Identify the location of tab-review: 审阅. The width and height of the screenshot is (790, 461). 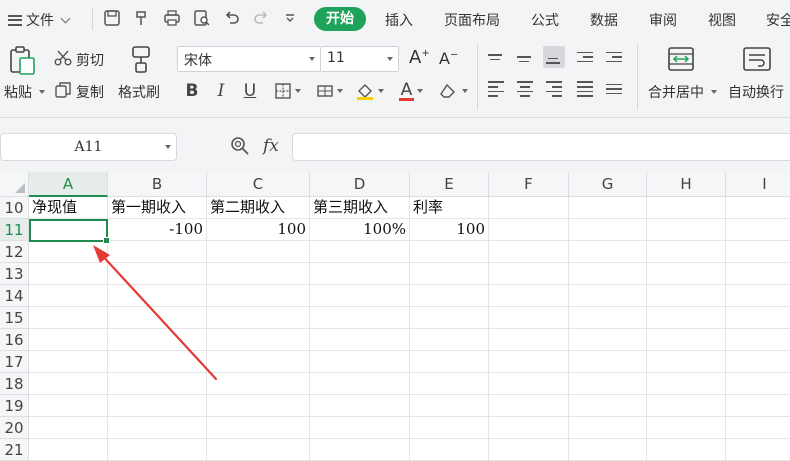
(663, 20).